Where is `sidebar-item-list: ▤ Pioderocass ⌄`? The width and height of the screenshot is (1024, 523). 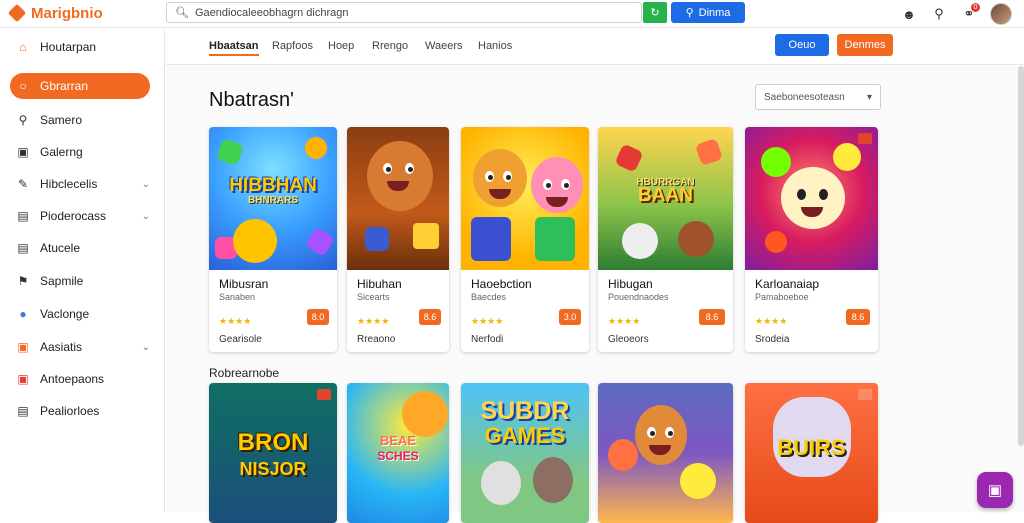
sidebar-item-list: ▤ Pioderocass ⌄ is located at coordinates (80, 216).